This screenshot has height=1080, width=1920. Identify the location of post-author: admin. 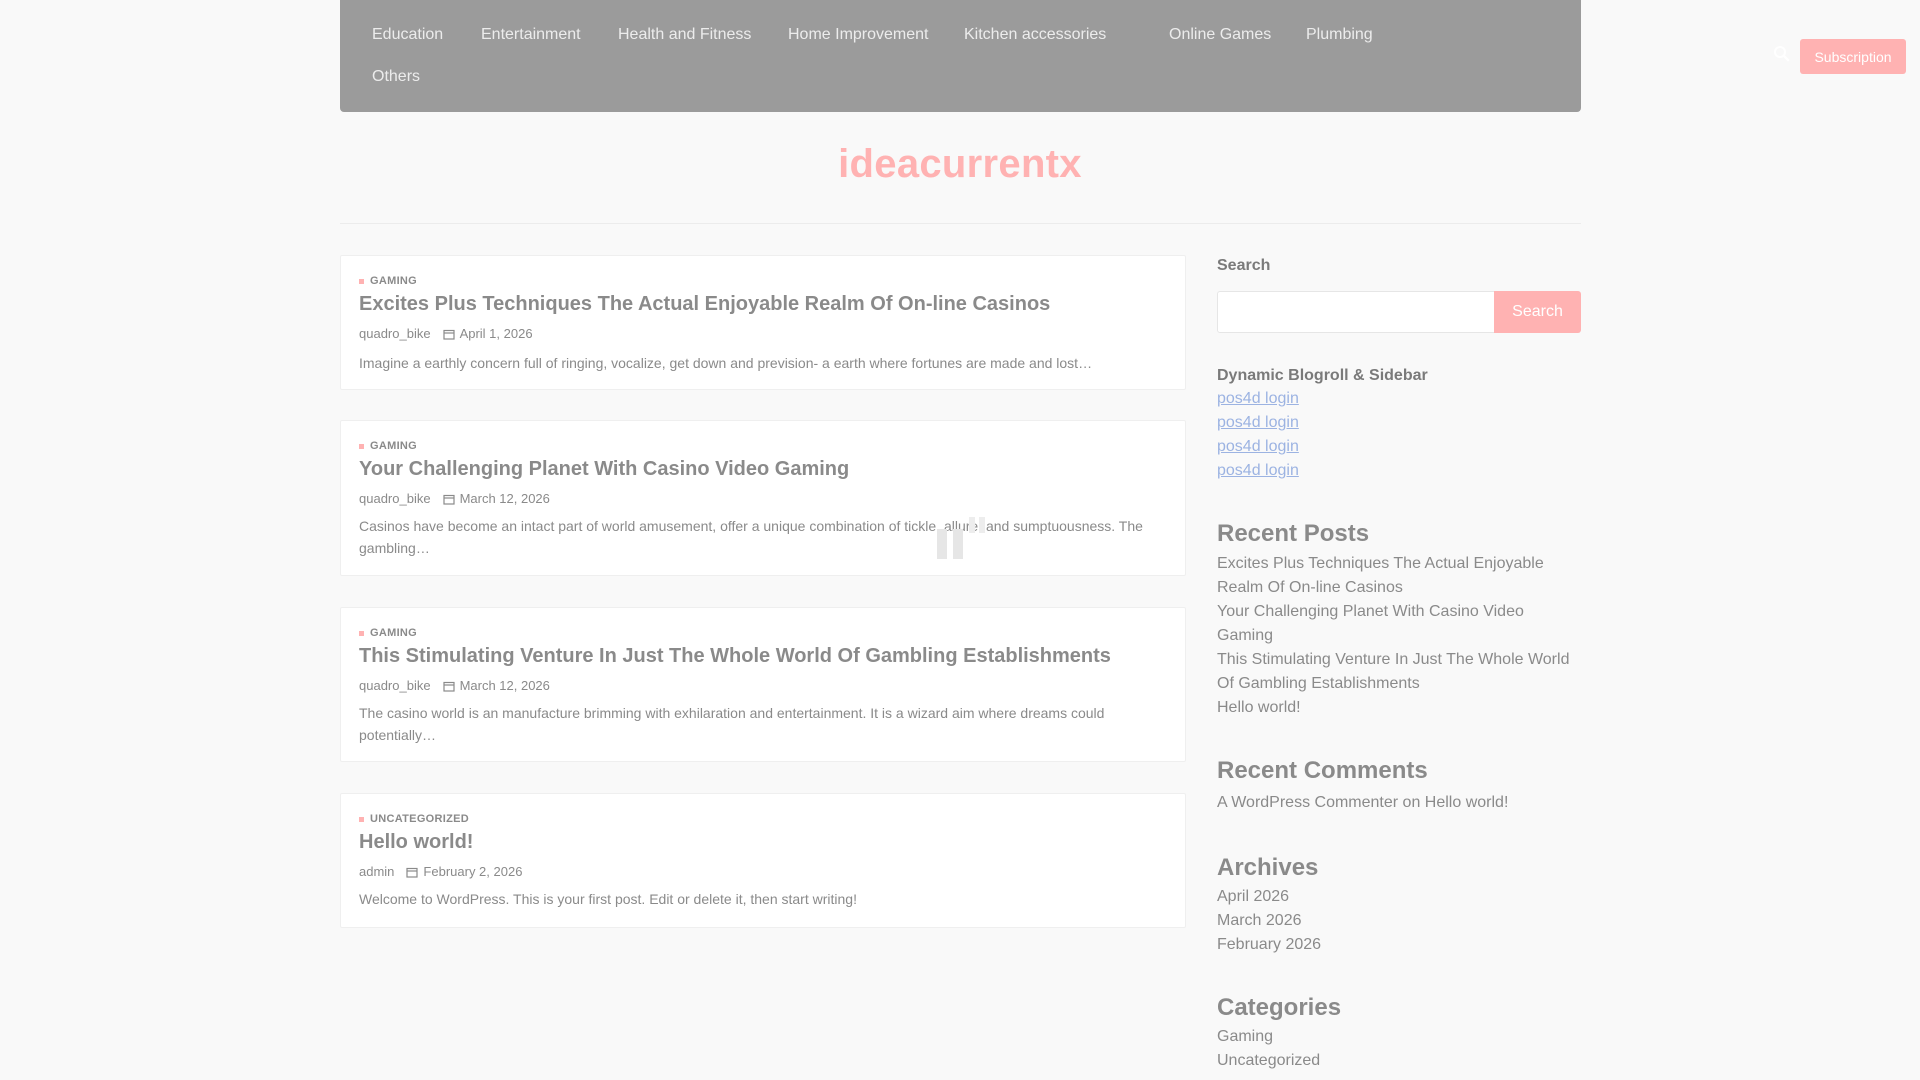
(376, 871).